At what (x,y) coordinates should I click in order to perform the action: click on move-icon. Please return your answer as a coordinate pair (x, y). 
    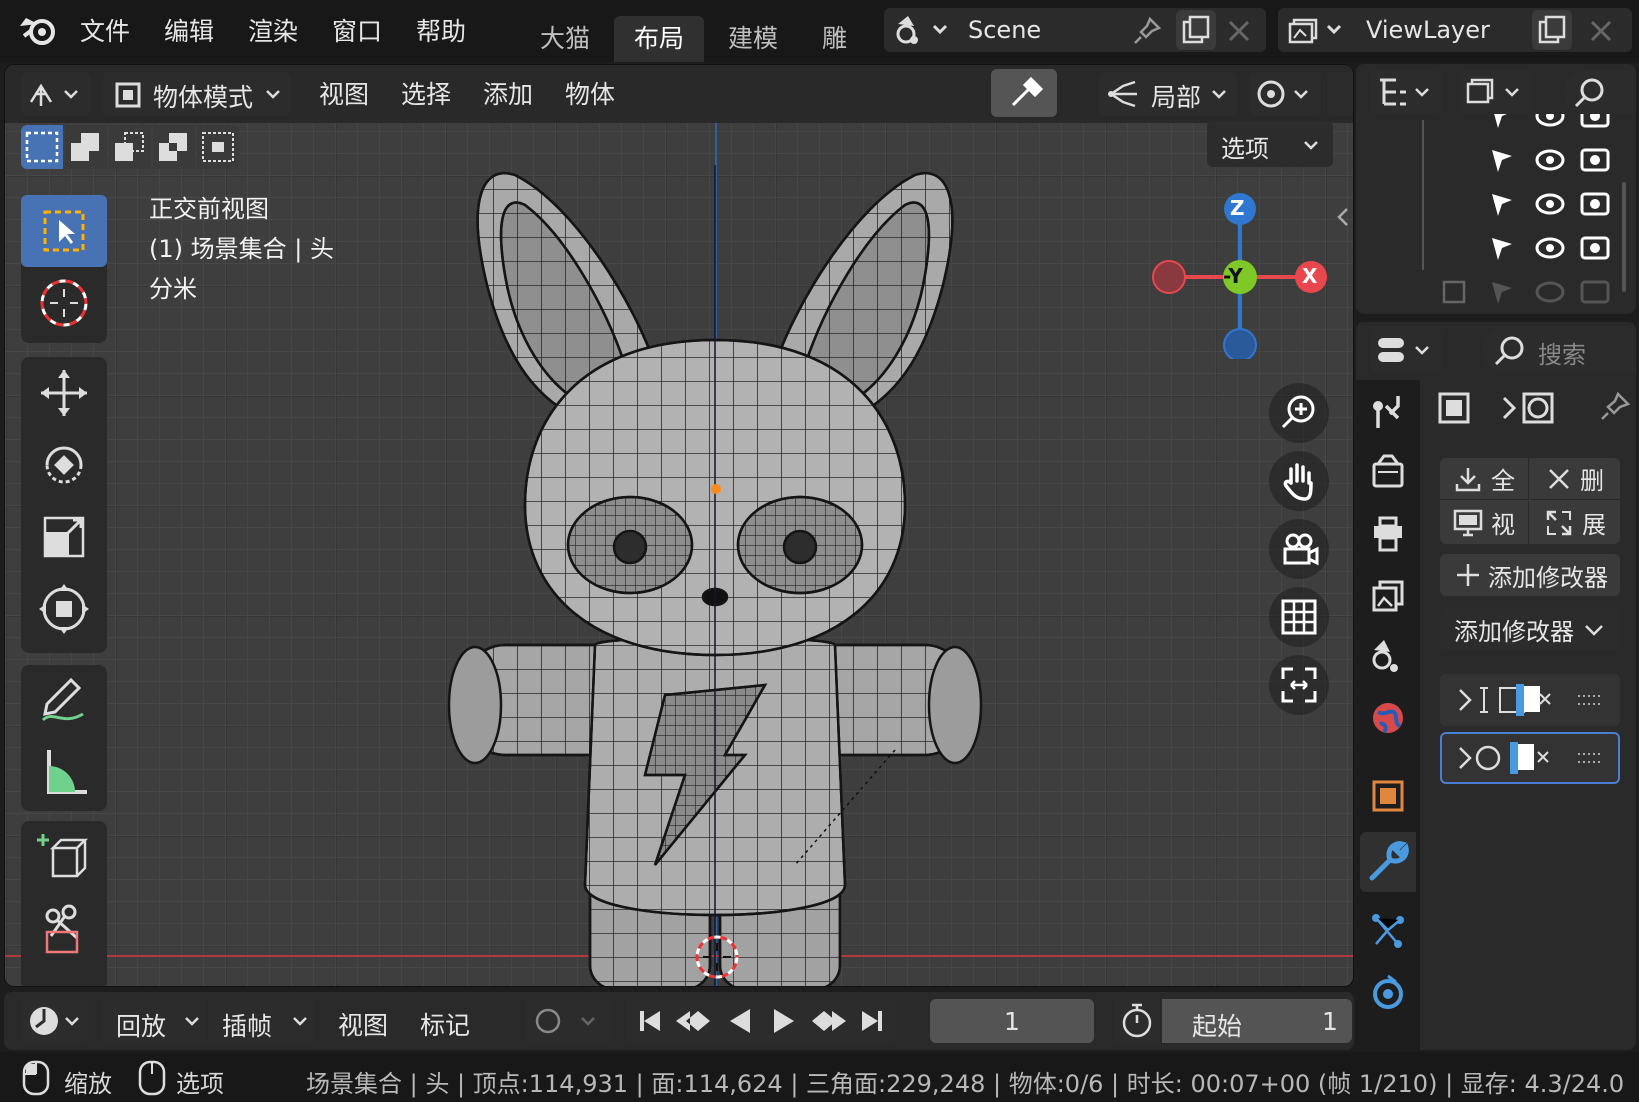
    Looking at the image, I should click on (64, 393).